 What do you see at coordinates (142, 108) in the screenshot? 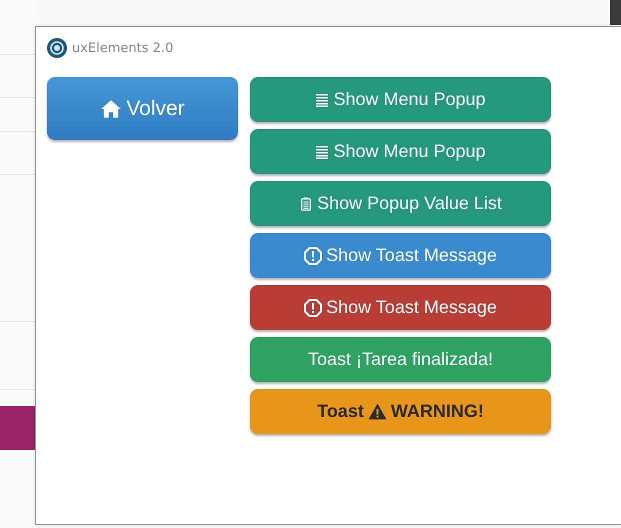
I see `back-button: Volver` at bounding box center [142, 108].